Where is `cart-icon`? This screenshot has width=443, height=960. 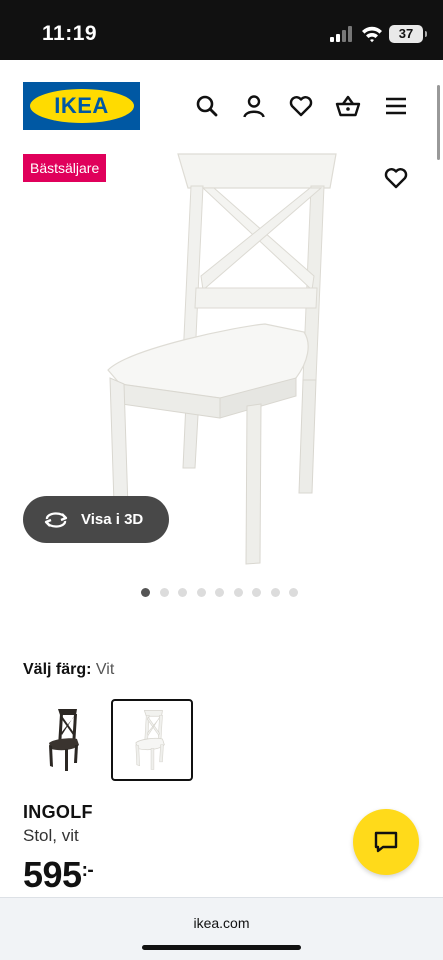 cart-icon is located at coordinates (348, 106).